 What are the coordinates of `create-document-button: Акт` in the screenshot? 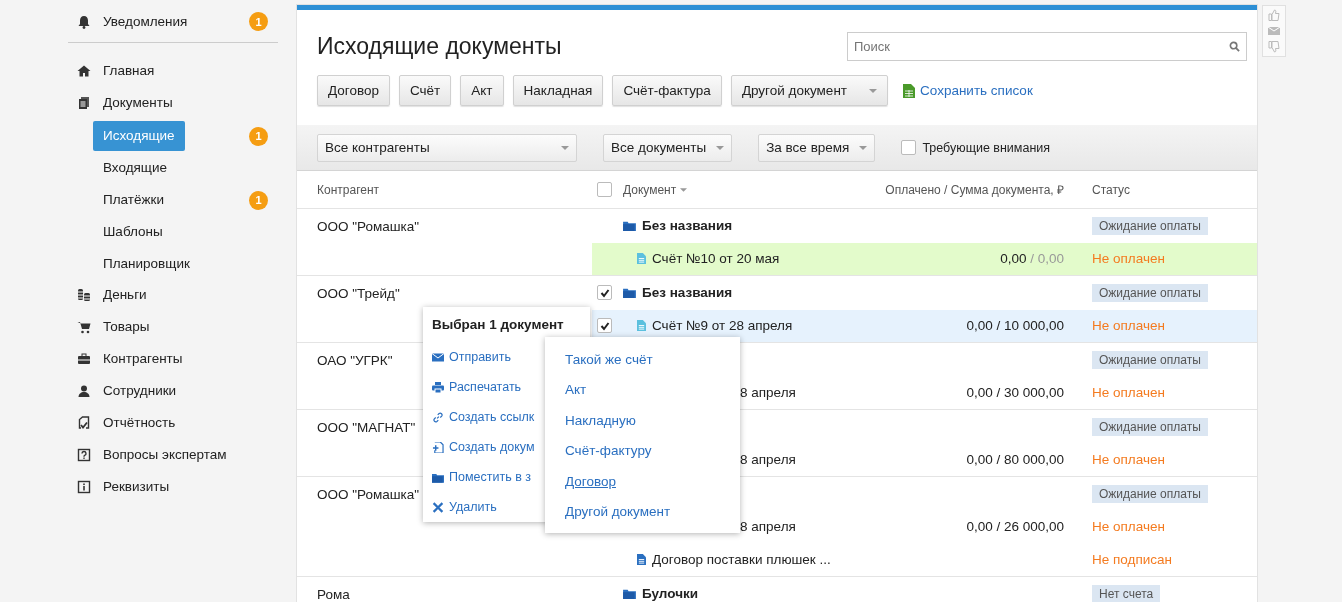 It's located at (482, 90).